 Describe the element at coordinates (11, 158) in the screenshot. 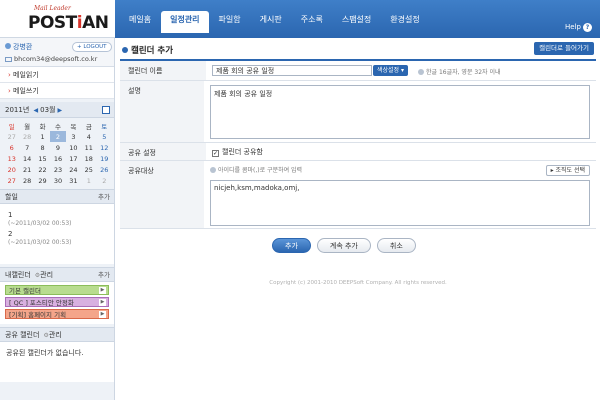

I see `calendar-day: 13` at that location.